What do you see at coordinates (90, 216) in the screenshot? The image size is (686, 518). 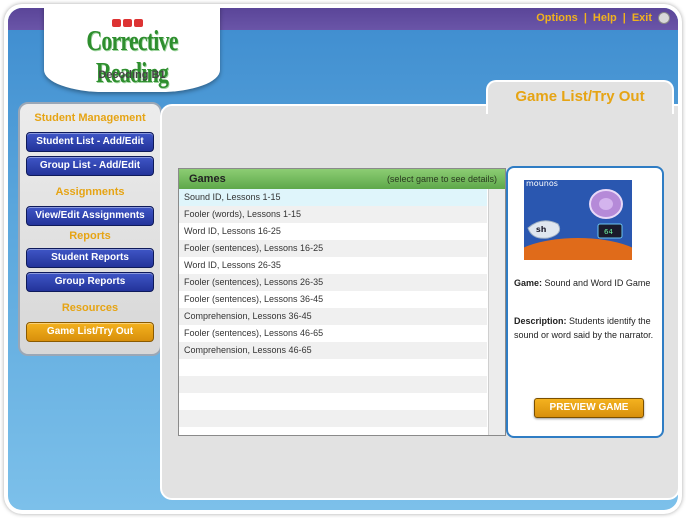 I see `view-edit-assignments-button: View/Edit Assignments` at bounding box center [90, 216].